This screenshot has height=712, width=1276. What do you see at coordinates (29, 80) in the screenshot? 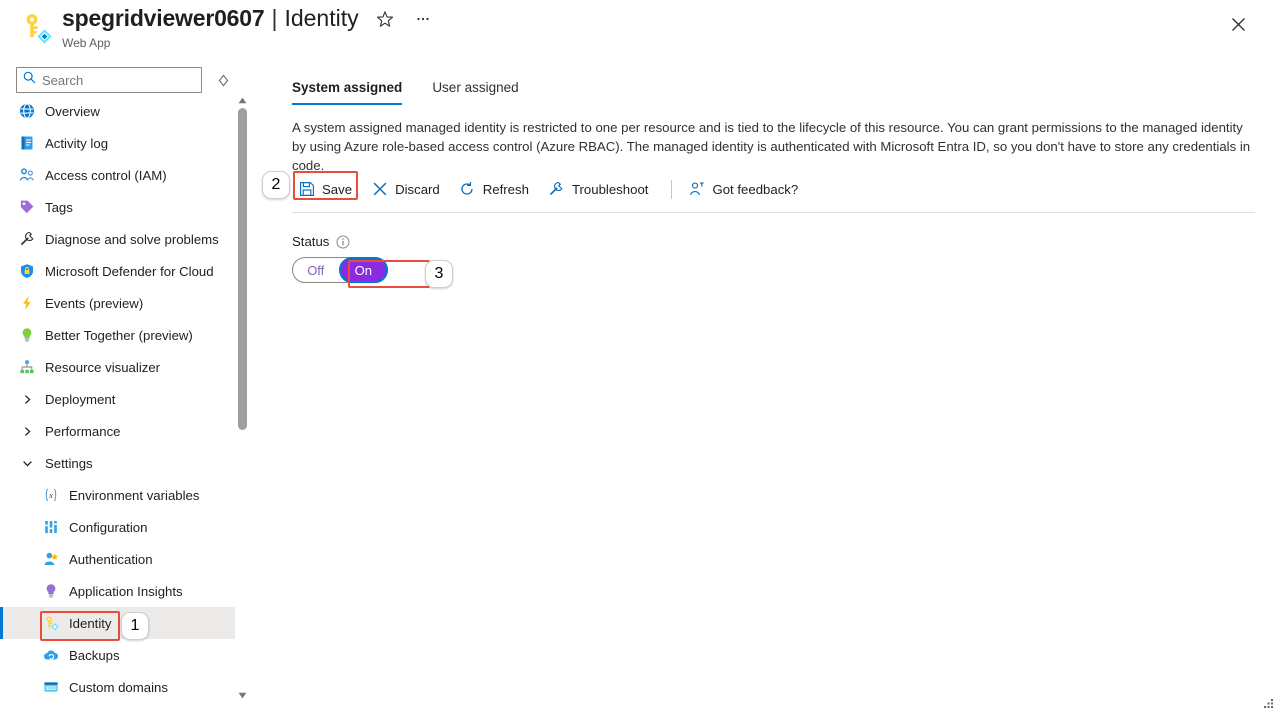
I see `search-icon` at bounding box center [29, 80].